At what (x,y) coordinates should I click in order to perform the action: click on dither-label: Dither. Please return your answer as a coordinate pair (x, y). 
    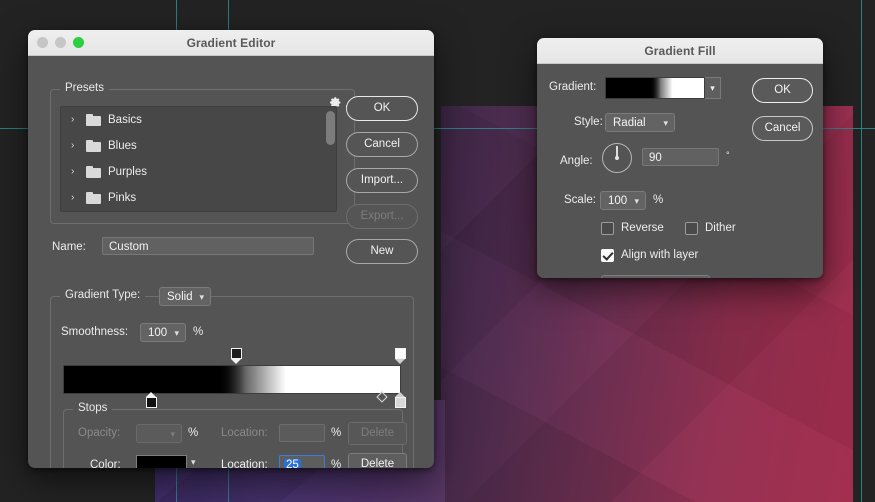
    Looking at the image, I should click on (720, 228).